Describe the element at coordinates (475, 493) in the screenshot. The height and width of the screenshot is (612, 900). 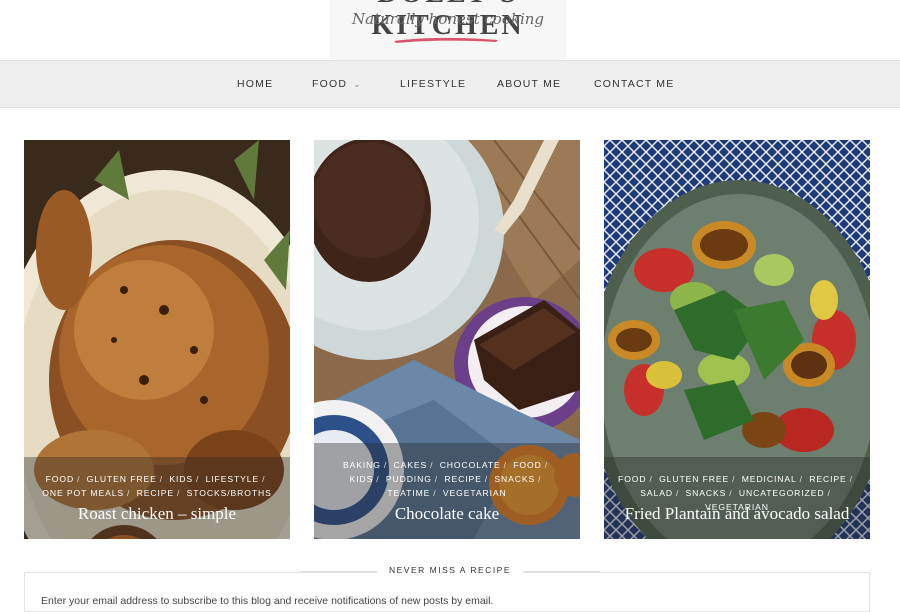
I see `tag-link: VEGETARIAN` at that location.